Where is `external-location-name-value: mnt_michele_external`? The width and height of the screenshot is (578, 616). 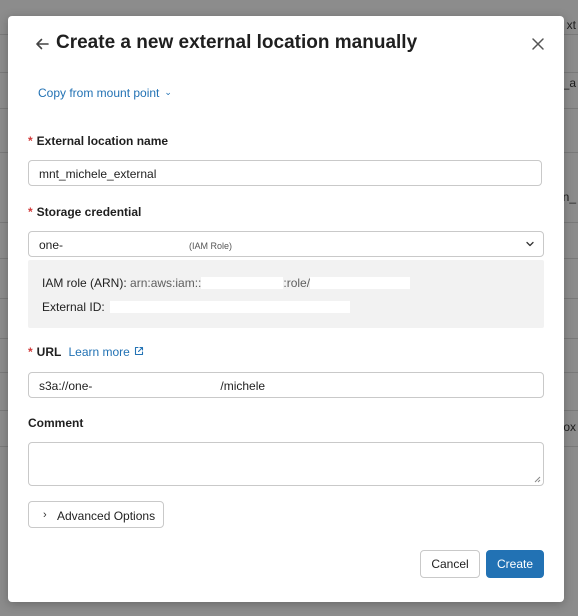
external-location-name-value: mnt_michele_external is located at coordinates (98, 174).